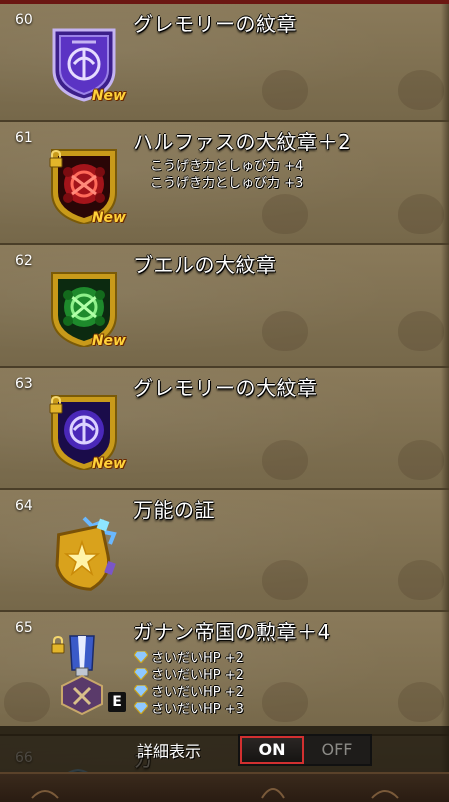 The height and width of the screenshot is (802, 449). Describe the element at coordinates (337, 750) in the screenshot. I see `toggle-off-button: OFF` at that location.